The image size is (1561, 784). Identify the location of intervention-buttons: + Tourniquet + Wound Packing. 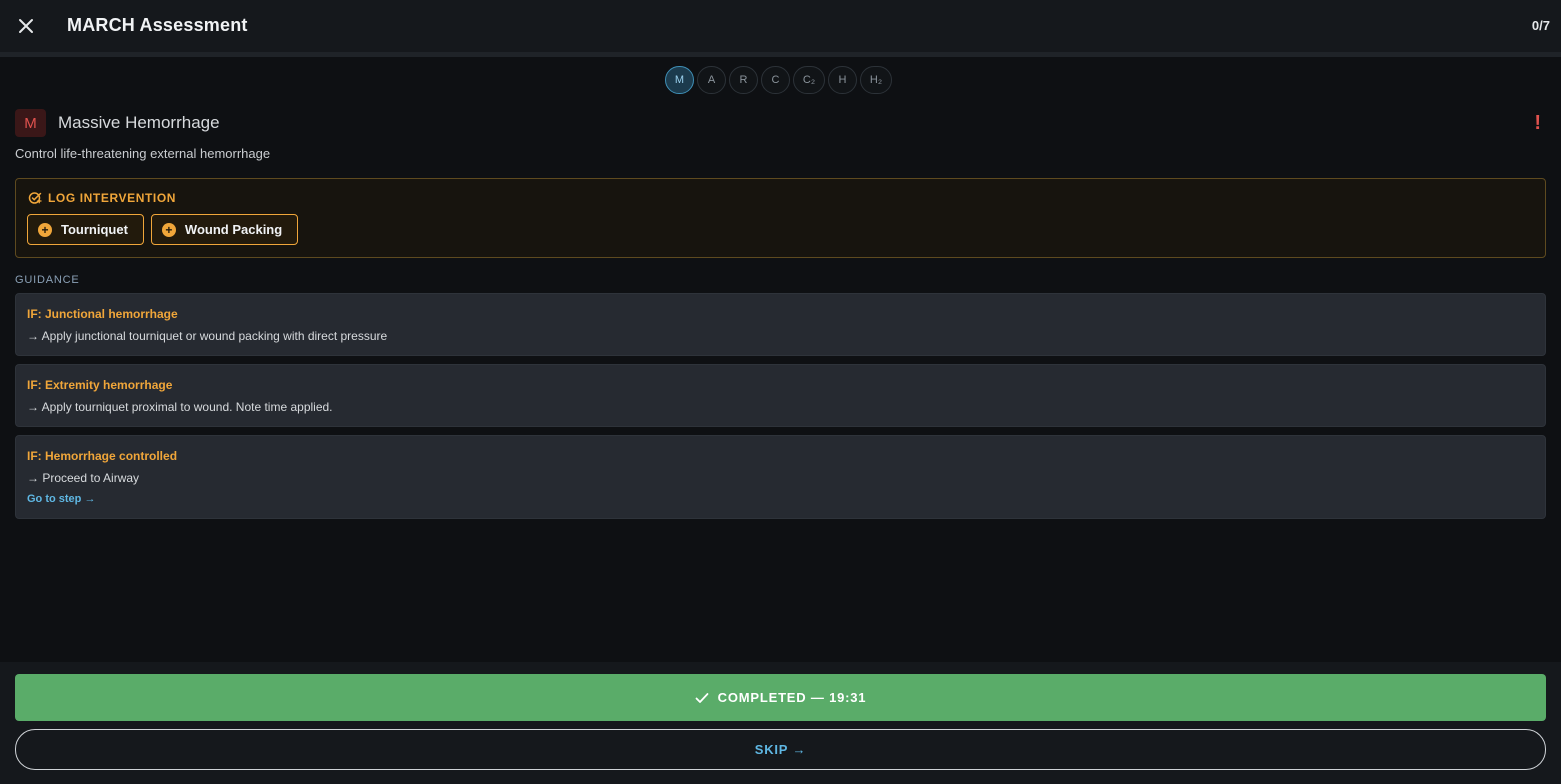
(163, 229).